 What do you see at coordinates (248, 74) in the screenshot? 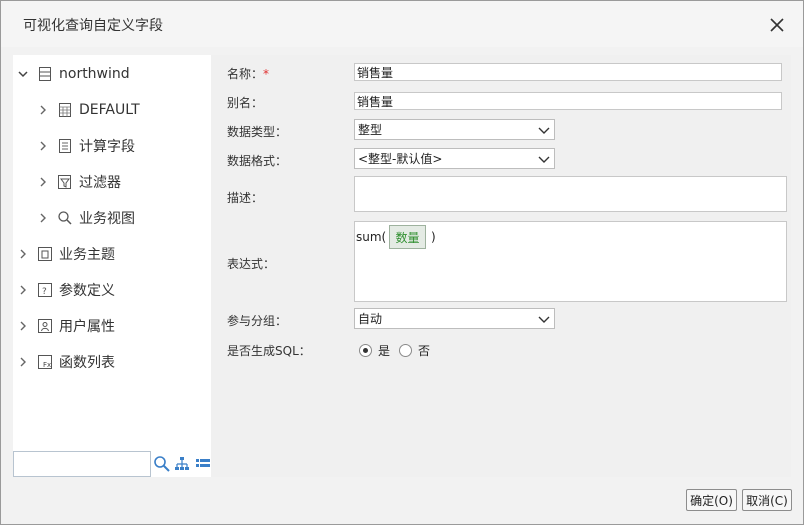
I see `name-label: 名称：*` at bounding box center [248, 74].